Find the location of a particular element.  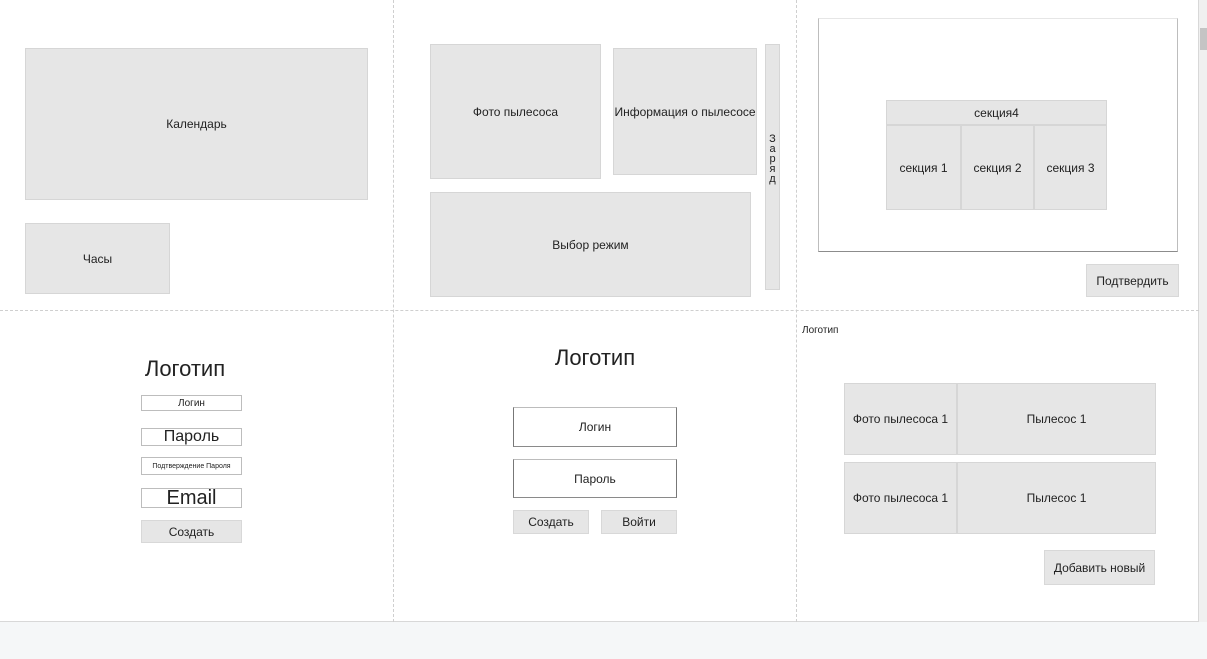

mode-selector-label: Выбор режим is located at coordinates (590, 244).